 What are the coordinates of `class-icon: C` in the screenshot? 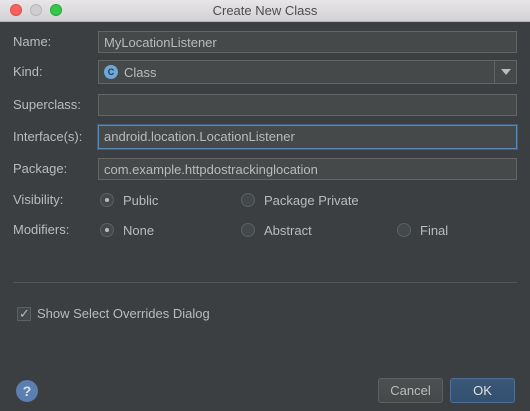 It's located at (111, 72).